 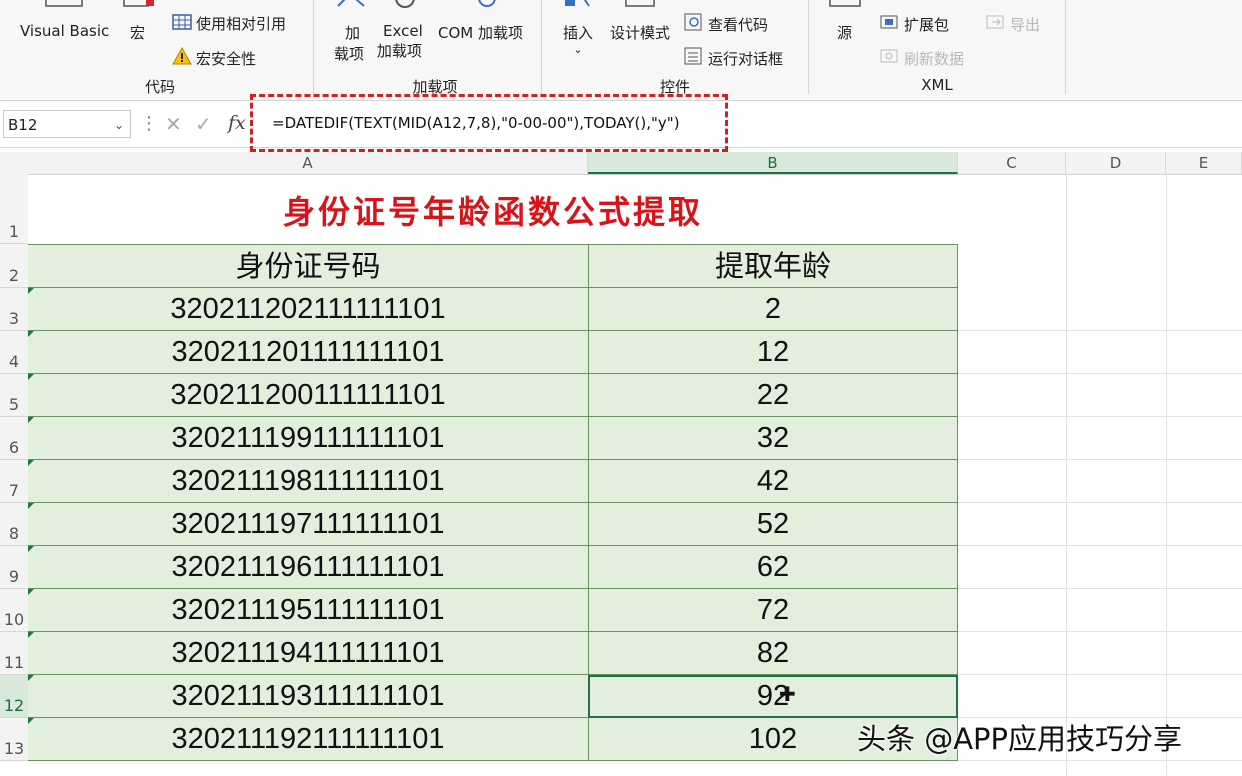 What do you see at coordinates (173, 124) in the screenshot?
I see `cancel-icon: ✕` at bounding box center [173, 124].